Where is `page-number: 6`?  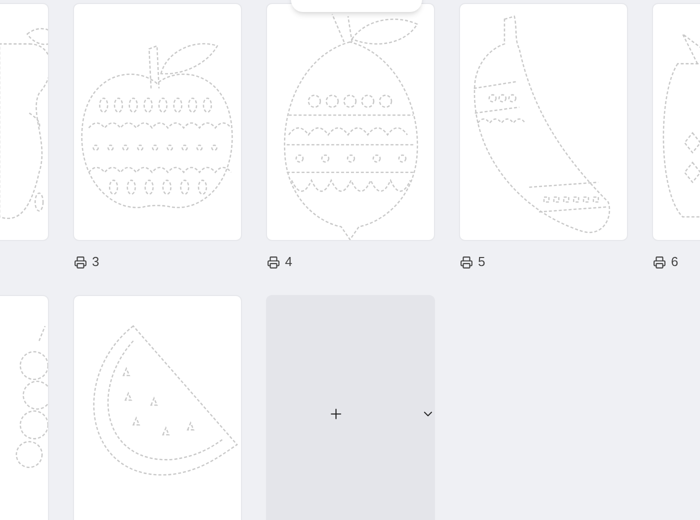
page-number: 6 is located at coordinates (674, 262).